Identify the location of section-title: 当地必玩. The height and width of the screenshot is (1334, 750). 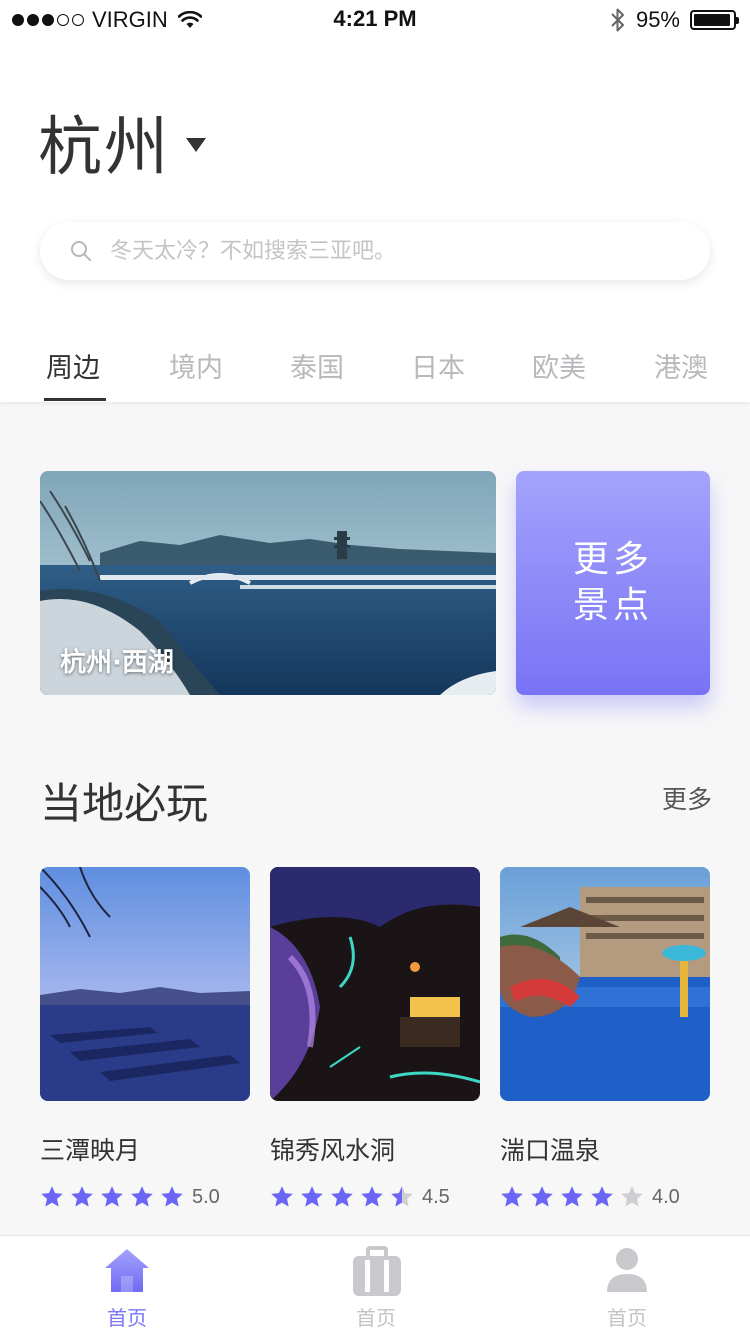
(124, 803).